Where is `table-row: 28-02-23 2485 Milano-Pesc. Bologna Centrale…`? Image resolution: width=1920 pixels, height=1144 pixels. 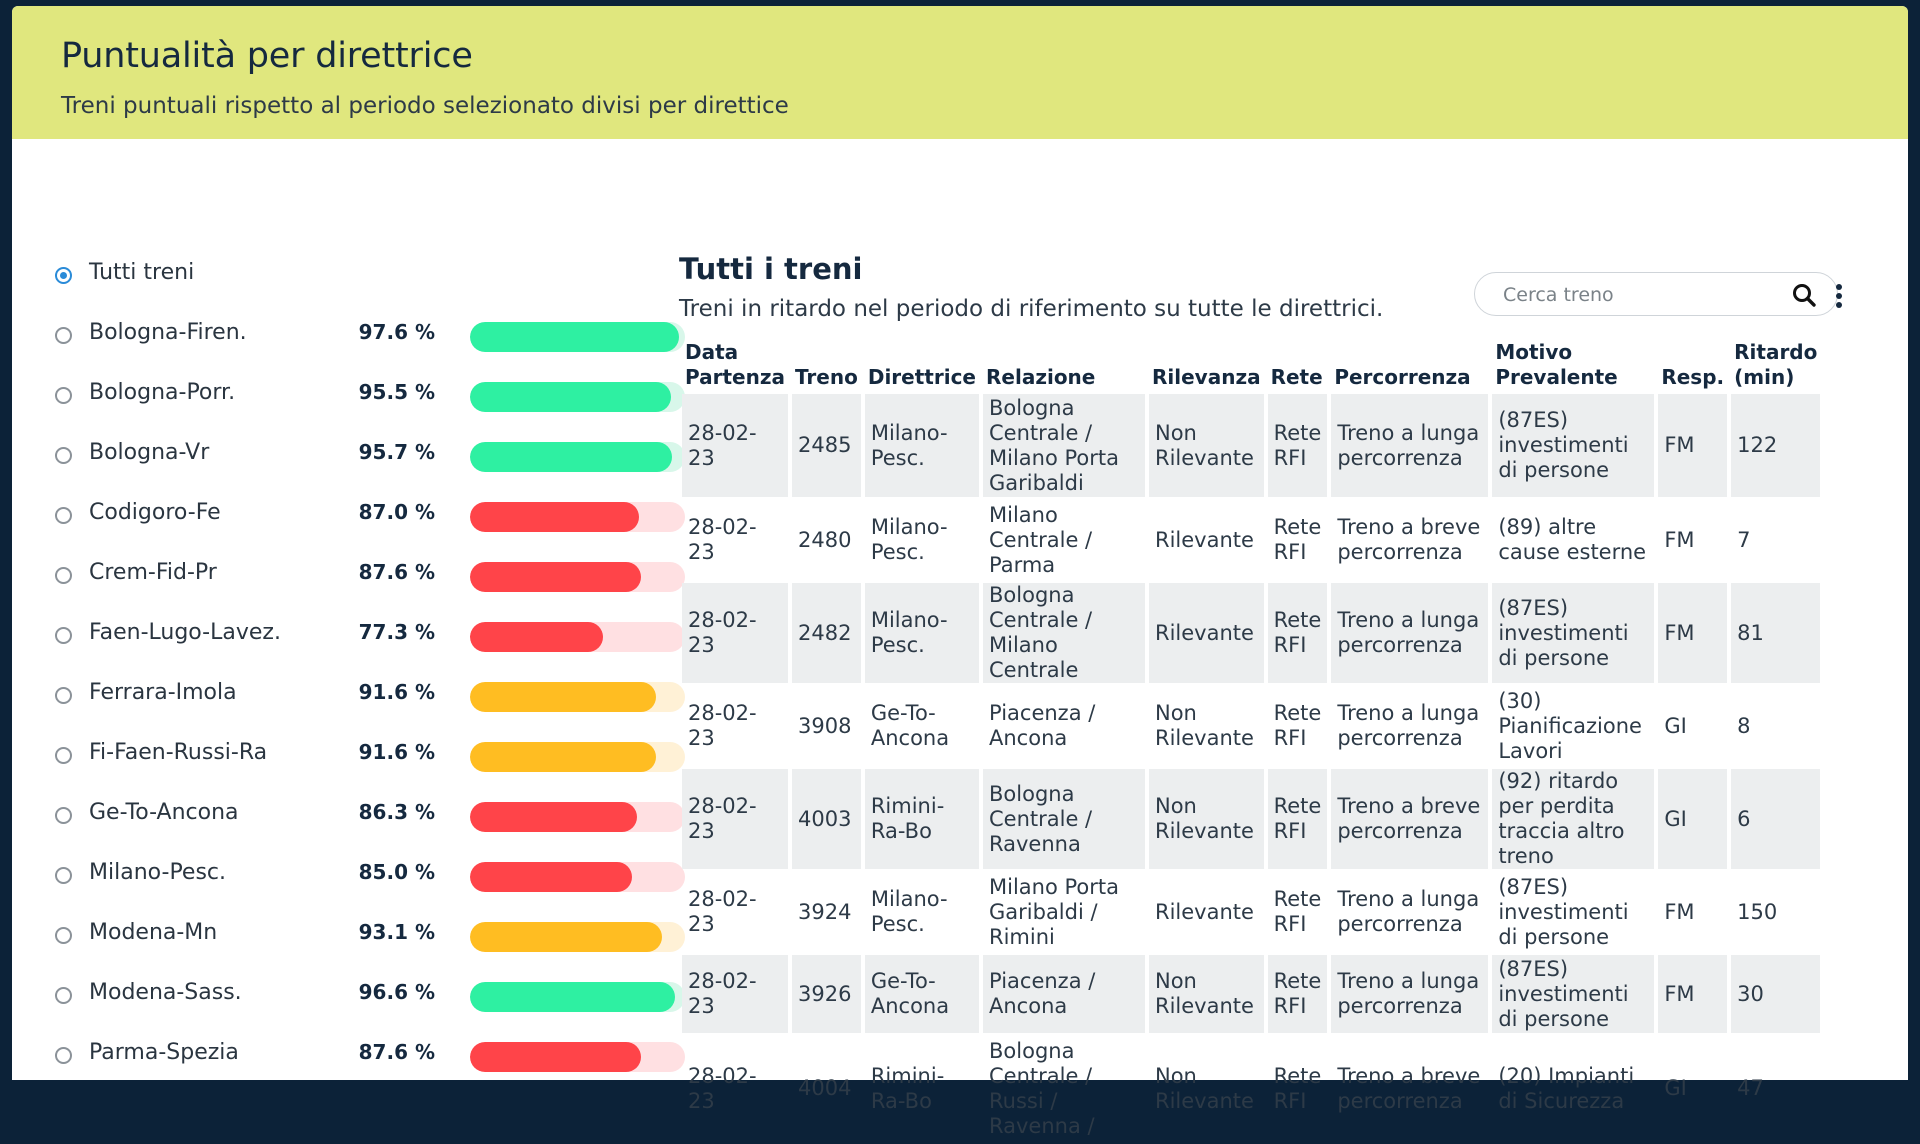
table-row: 28-02-23 2485 Milano-Pesc. Bologna Centrale… is located at coordinates (1251, 445).